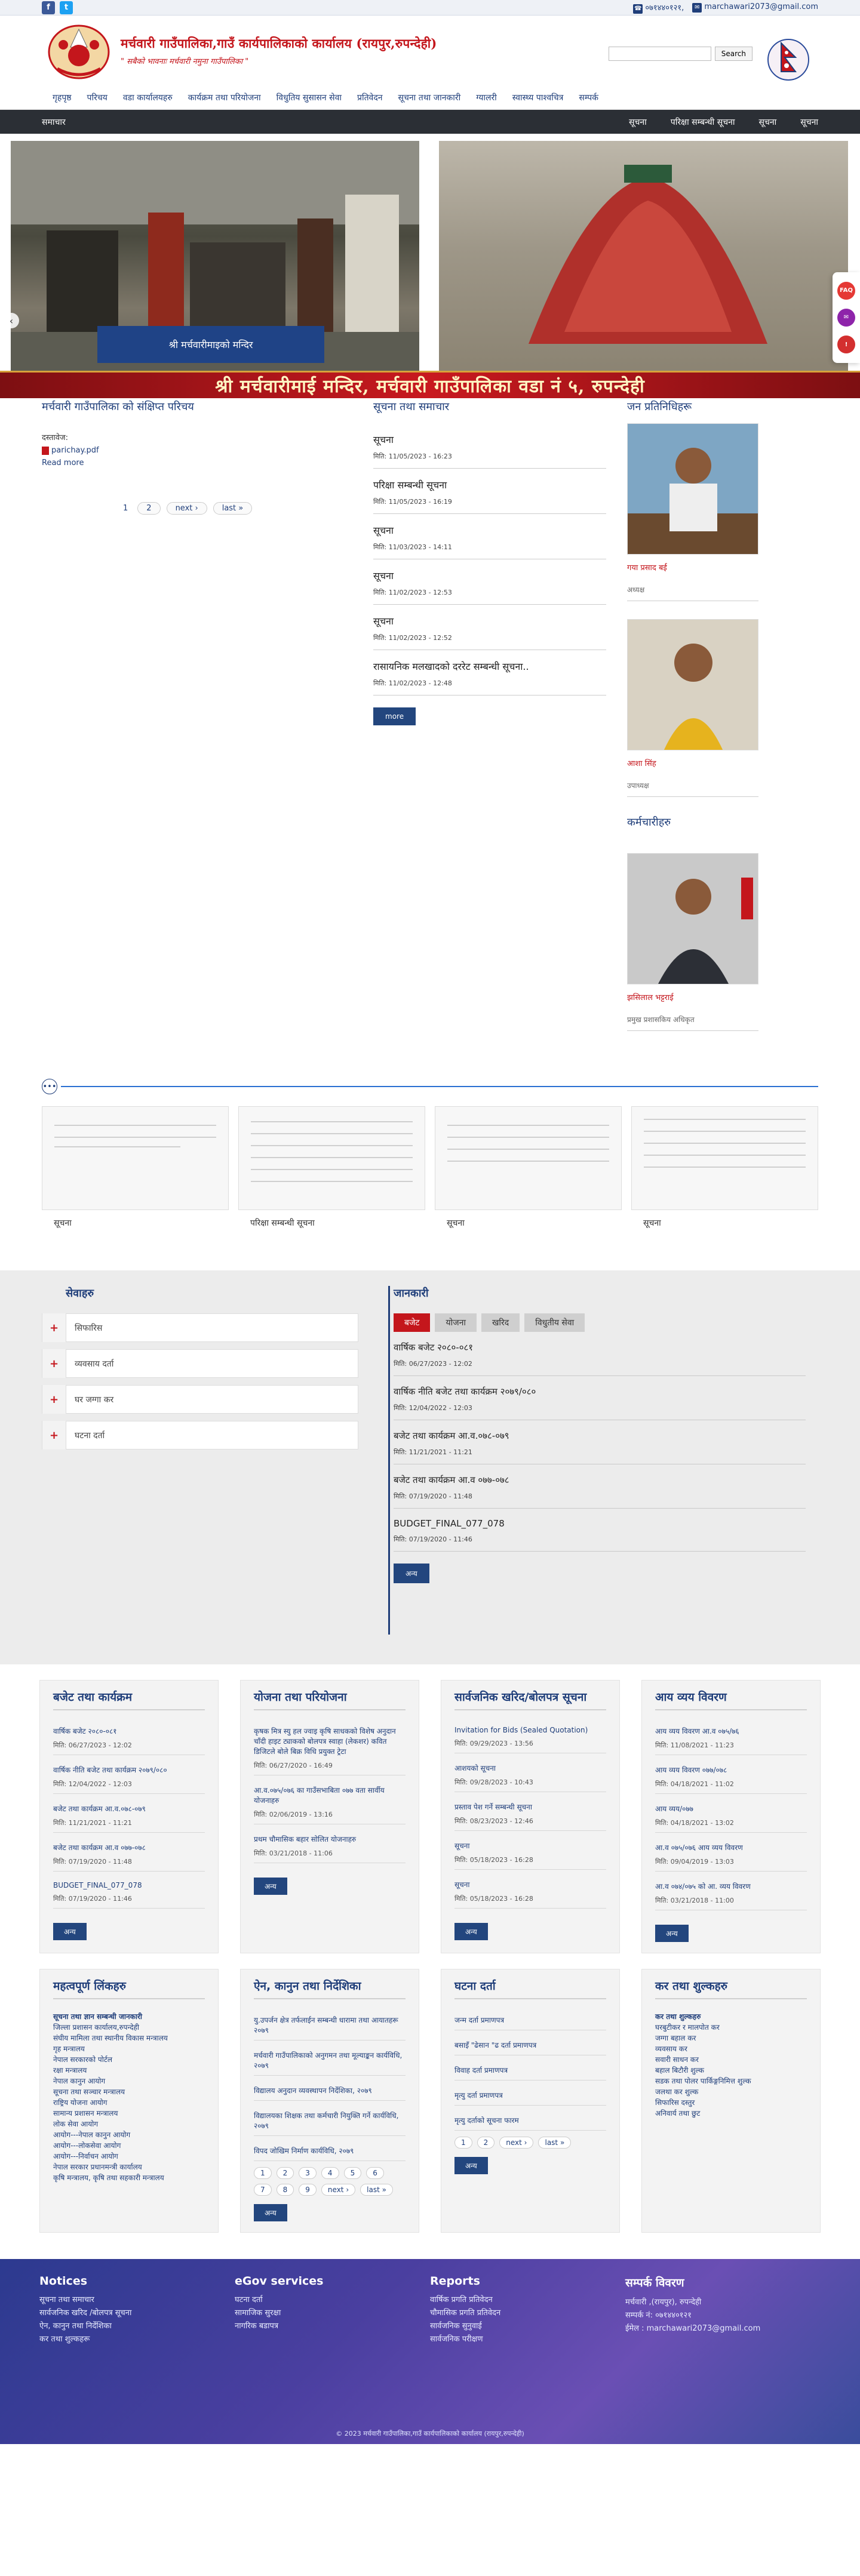 This screenshot has width=860, height=2576. I want to click on faq-icon: FAQ, so click(846, 290).